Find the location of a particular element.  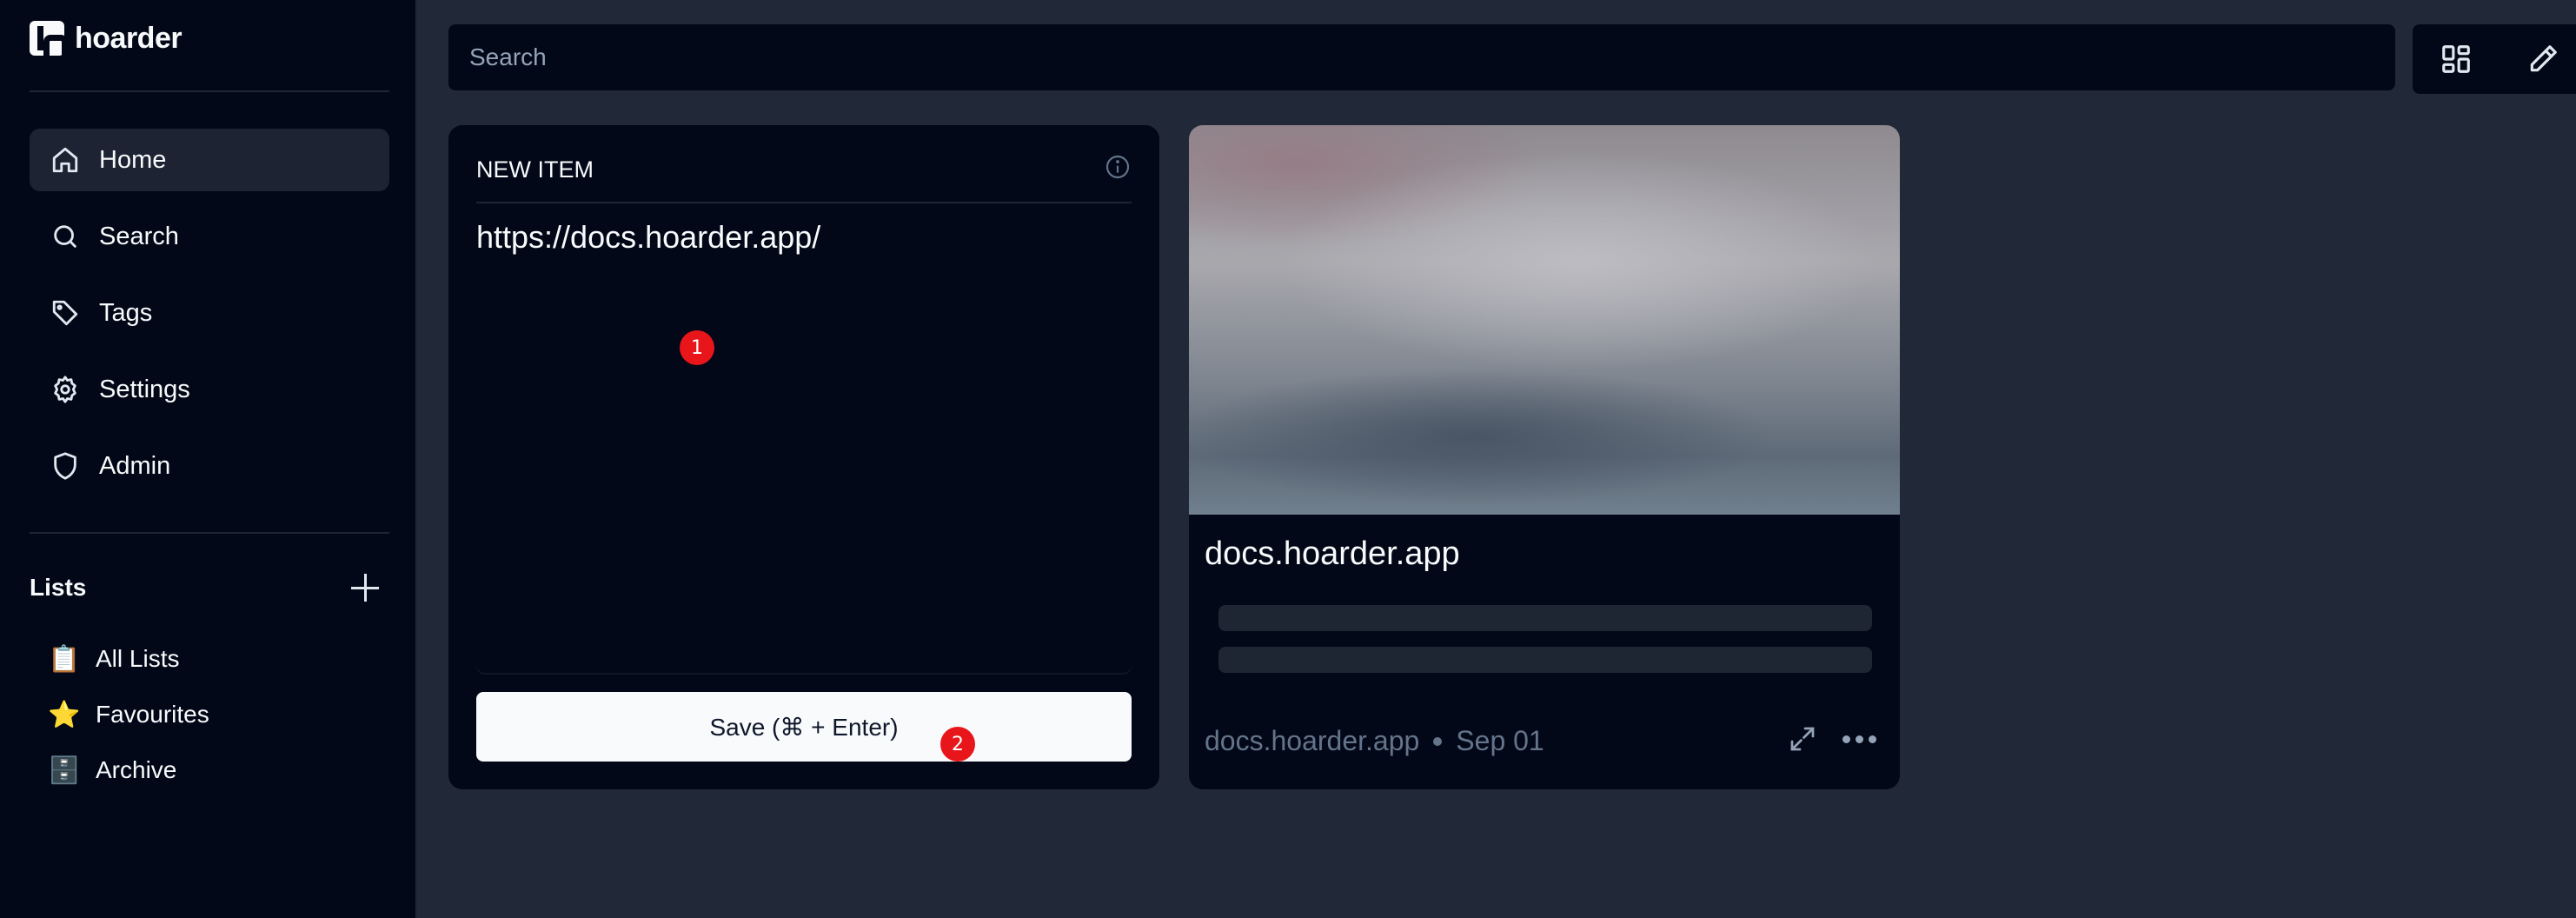

home-icon is located at coordinates (65, 160).